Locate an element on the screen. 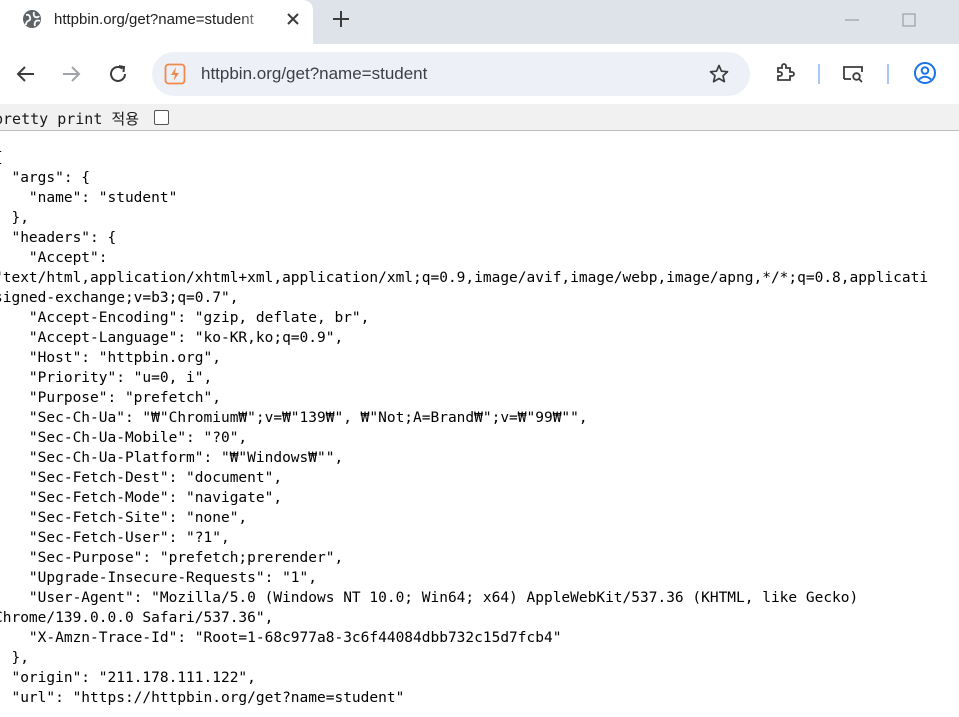 The width and height of the screenshot is (959, 717). pretty-print-label: pretty print 적용 is located at coordinates (70, 119).